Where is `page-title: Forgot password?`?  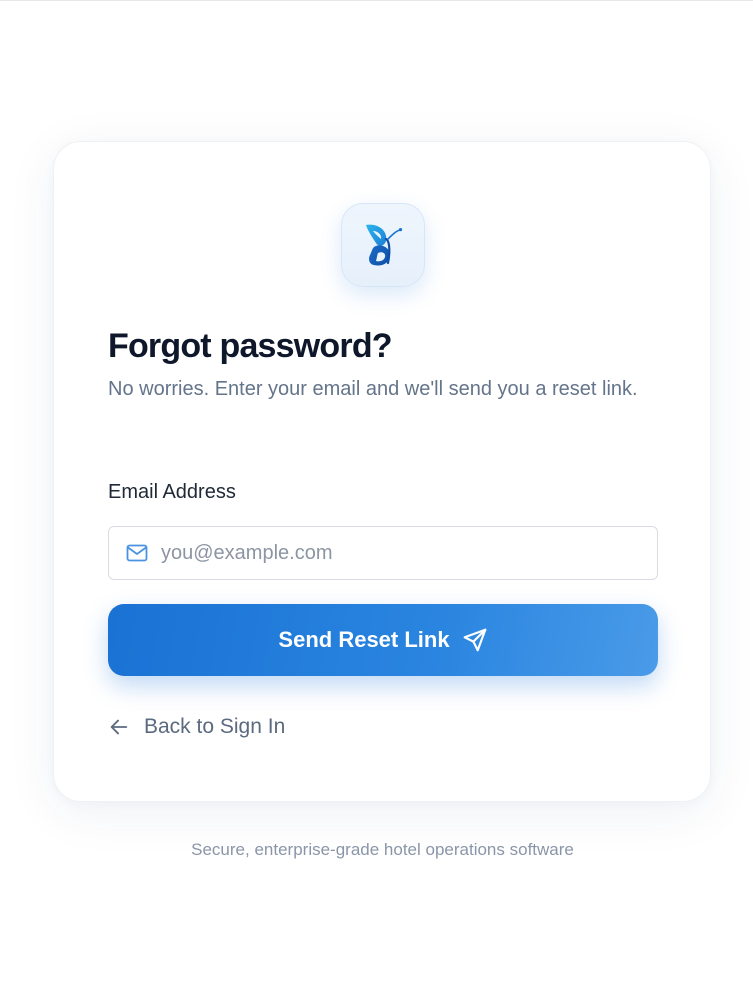
page-title: Forgot password? is located at coordinates (250, 346).